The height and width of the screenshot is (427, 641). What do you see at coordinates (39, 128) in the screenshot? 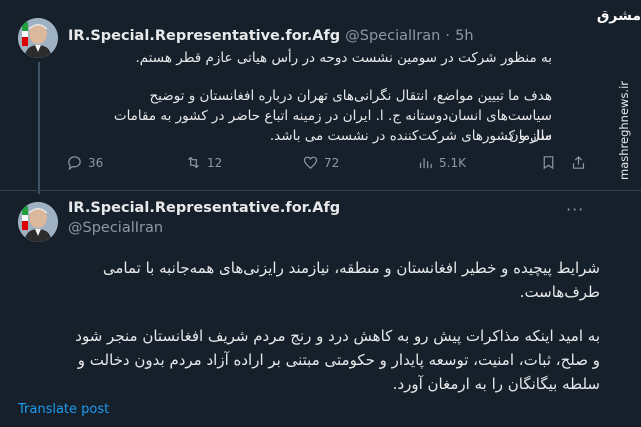
I see `thread-line` at bounding box center [39, 128].